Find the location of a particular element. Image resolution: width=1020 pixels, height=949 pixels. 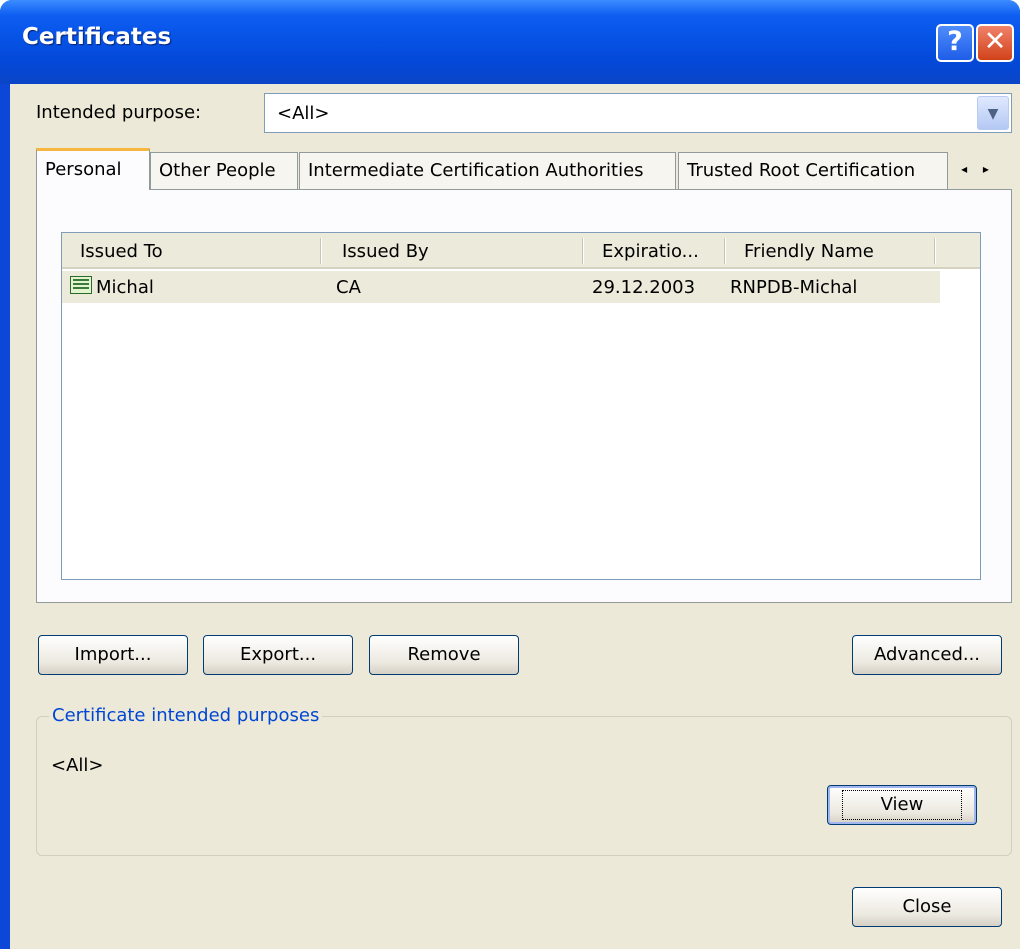

close-icon: ✕ is located at coordinates (995, 41).